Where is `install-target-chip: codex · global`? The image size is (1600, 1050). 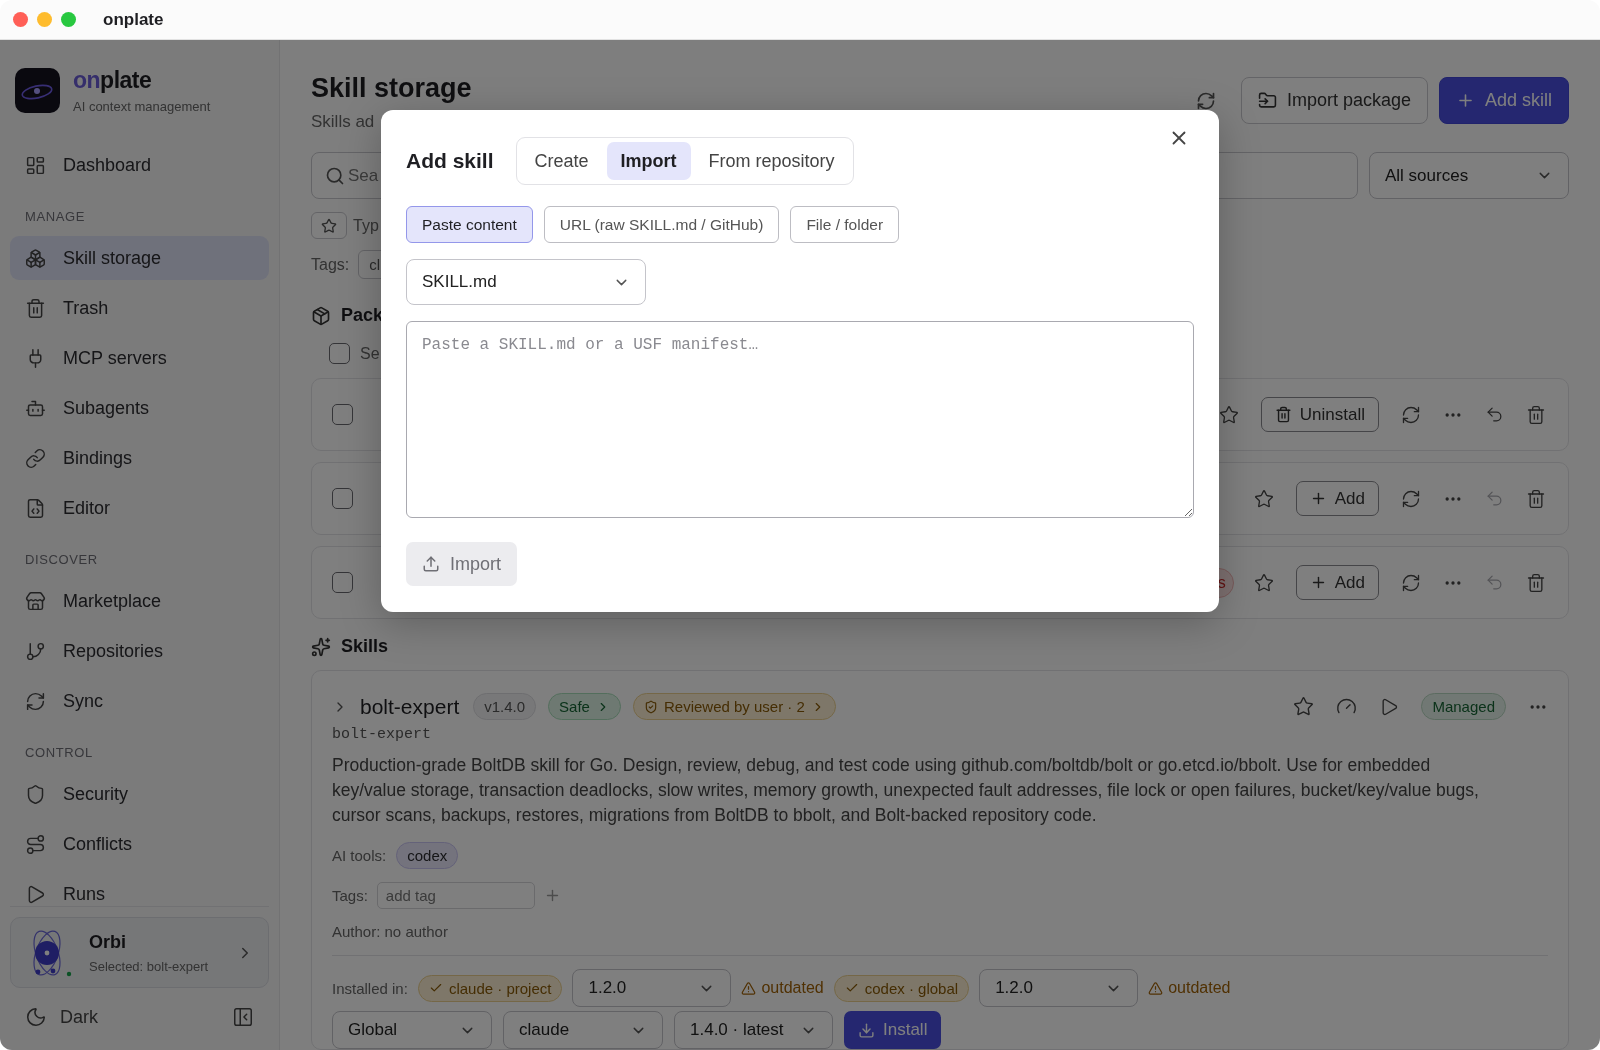 install-target-chip: codex · global is located at coordinates (901, 988).